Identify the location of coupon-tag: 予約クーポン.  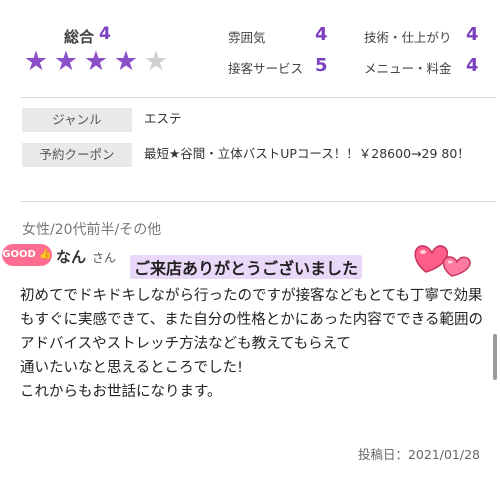
(77, 155).